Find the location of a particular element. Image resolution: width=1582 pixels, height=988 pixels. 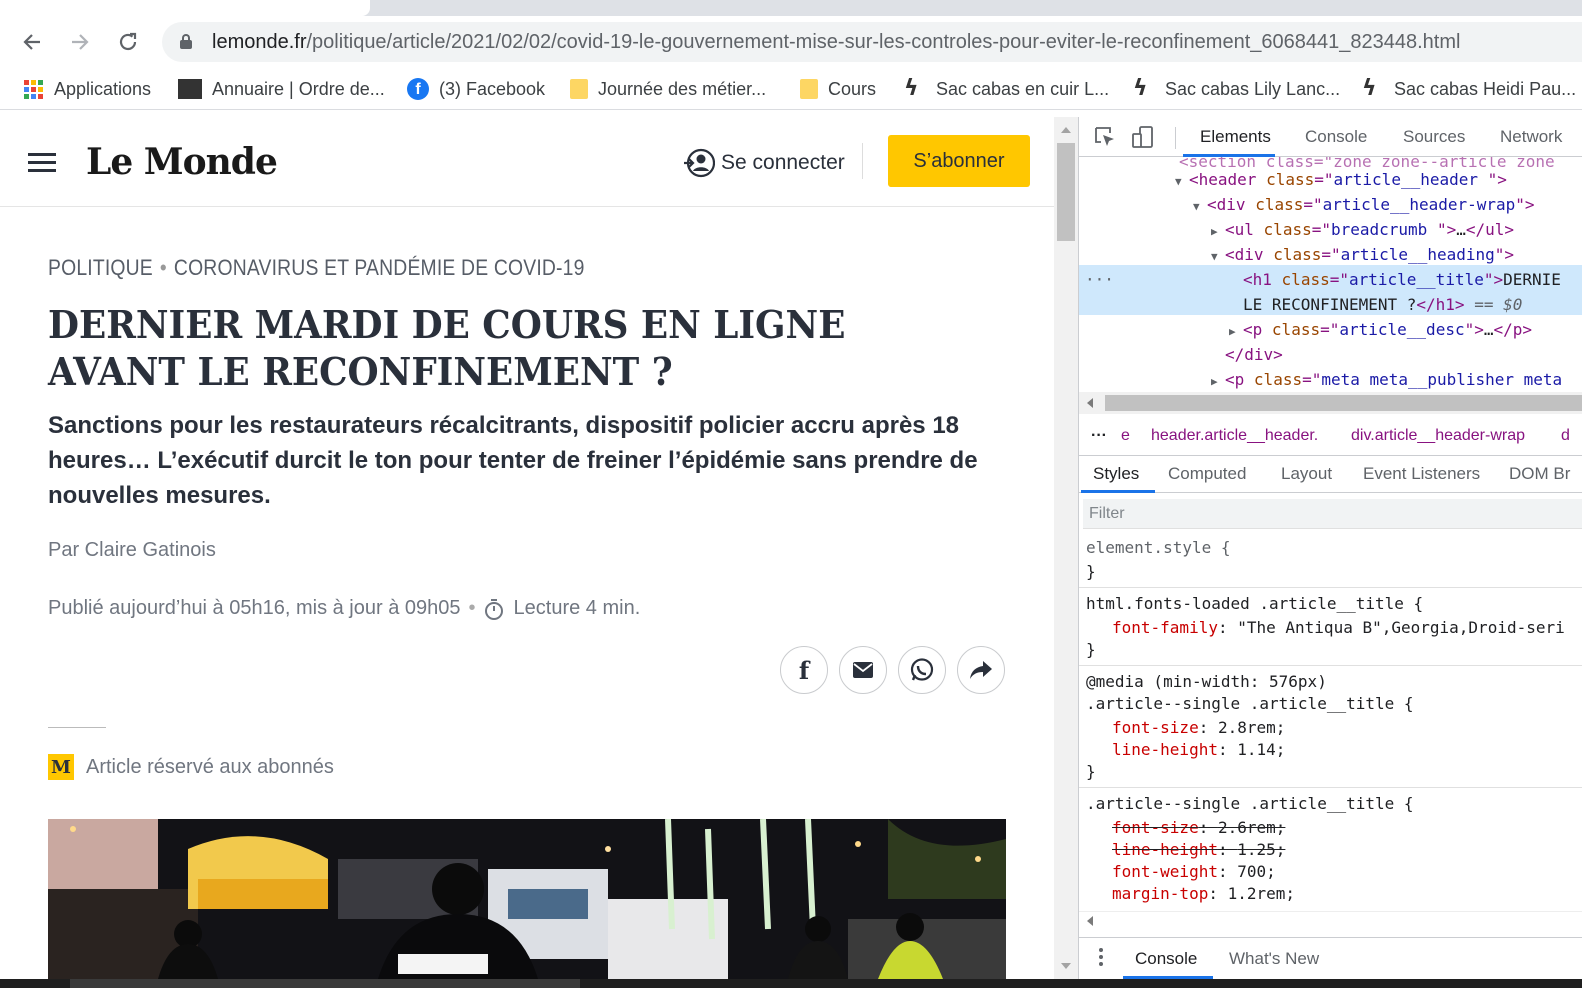

crumb-header-wrap: div.article__header-wrap is located at coordinates (1438, 436).